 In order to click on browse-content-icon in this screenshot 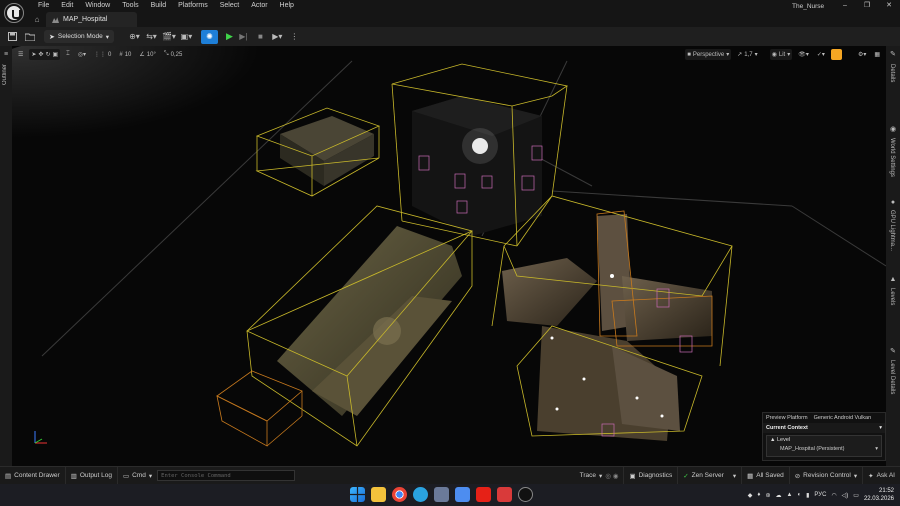, I will do `click(29, 36)`.